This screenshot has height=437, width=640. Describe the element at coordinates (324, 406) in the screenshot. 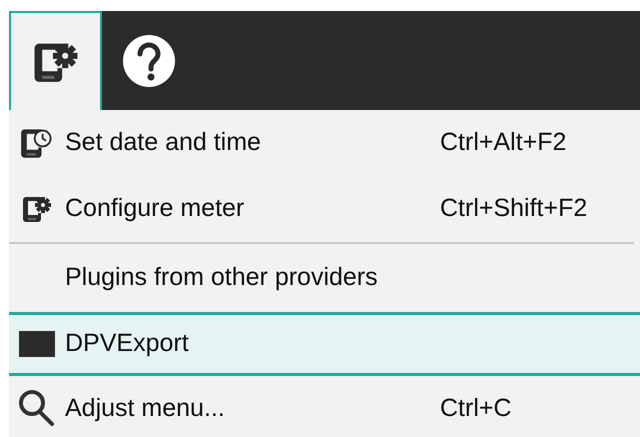

I see `menu-item: Adjust menu... Ctrl+C` at that location.